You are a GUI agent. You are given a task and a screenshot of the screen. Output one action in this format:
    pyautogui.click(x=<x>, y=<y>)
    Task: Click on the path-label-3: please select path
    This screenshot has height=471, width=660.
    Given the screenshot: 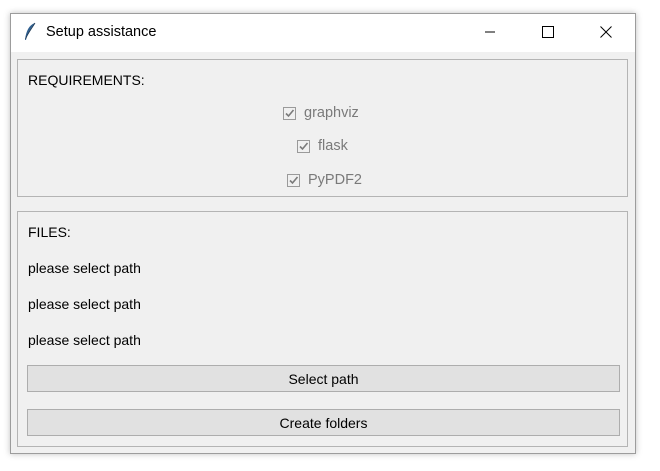 What is the action you would take?
    pyautogui.click(x=84, y=340)
    